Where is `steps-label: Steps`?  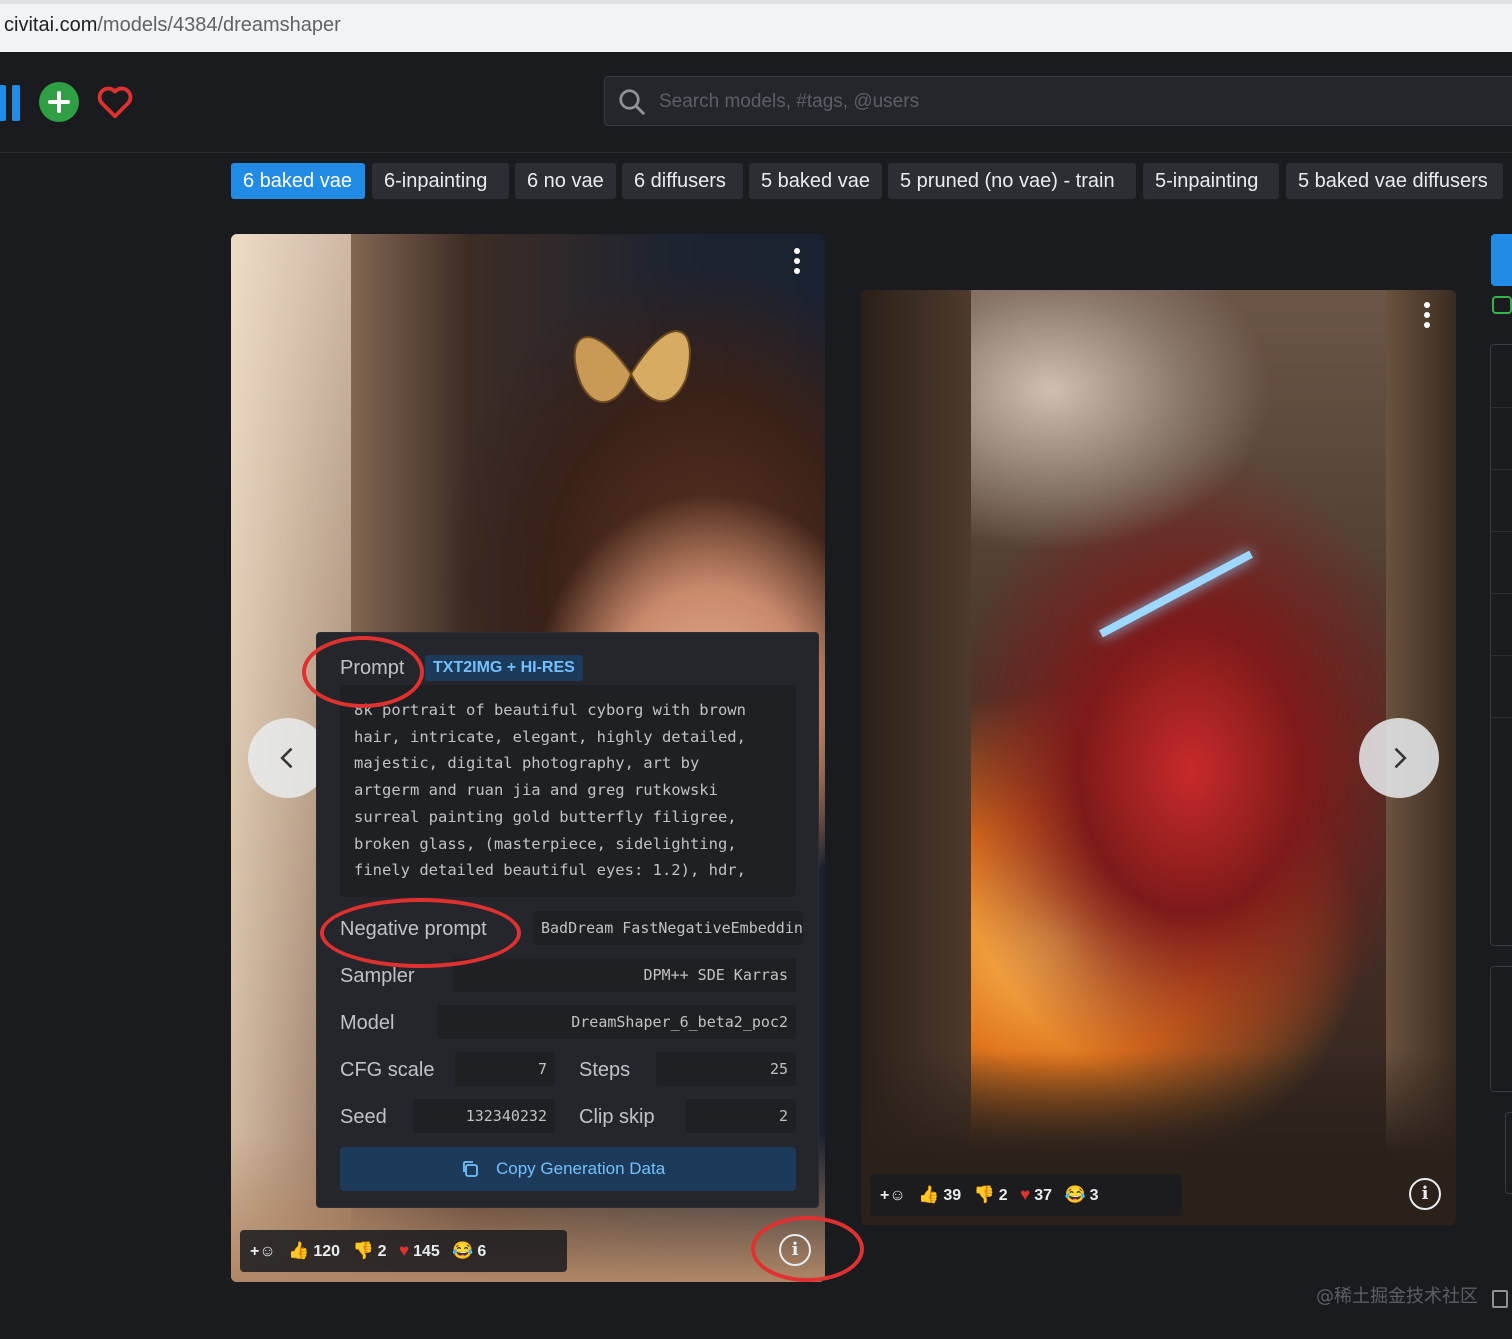 steps-label: Steps is located at coordinates (605, 1070).